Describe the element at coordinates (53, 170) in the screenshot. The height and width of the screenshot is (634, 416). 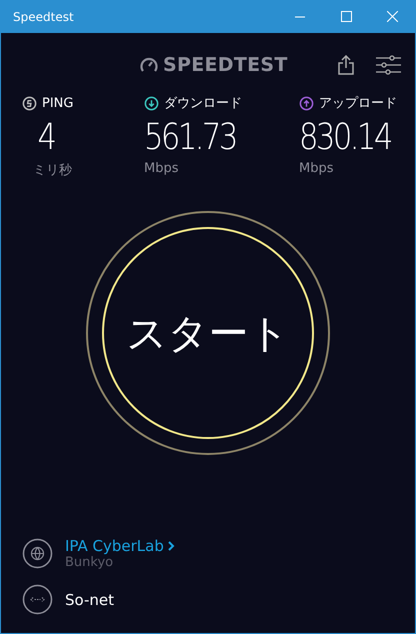
I see `metric-unit: ミリ秒` at that location.